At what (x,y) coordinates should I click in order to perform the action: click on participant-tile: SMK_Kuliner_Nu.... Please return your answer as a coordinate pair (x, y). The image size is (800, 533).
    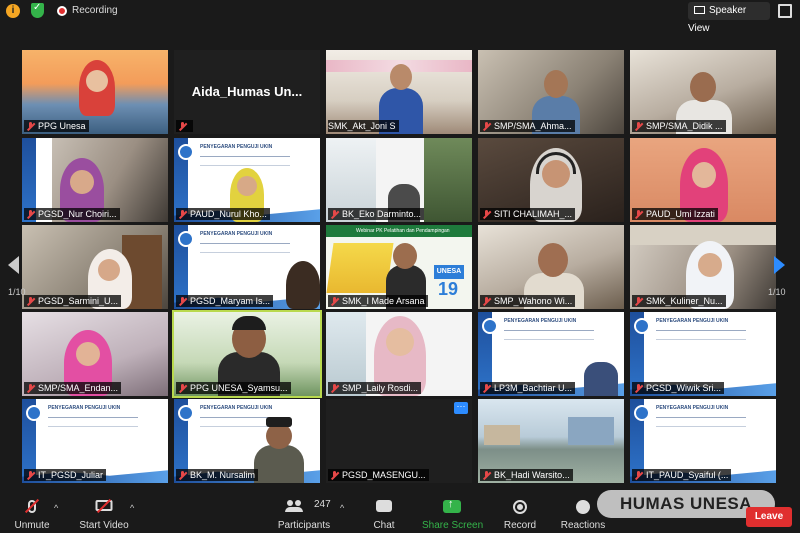
    Looking at the image, I should click on (703, 267).